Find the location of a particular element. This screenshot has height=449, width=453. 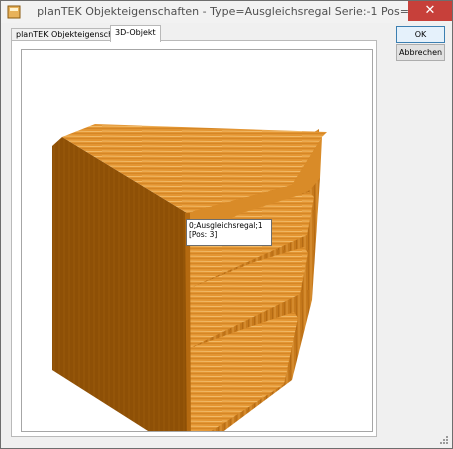

ok-button: OK is located at coordinates (420, 34).